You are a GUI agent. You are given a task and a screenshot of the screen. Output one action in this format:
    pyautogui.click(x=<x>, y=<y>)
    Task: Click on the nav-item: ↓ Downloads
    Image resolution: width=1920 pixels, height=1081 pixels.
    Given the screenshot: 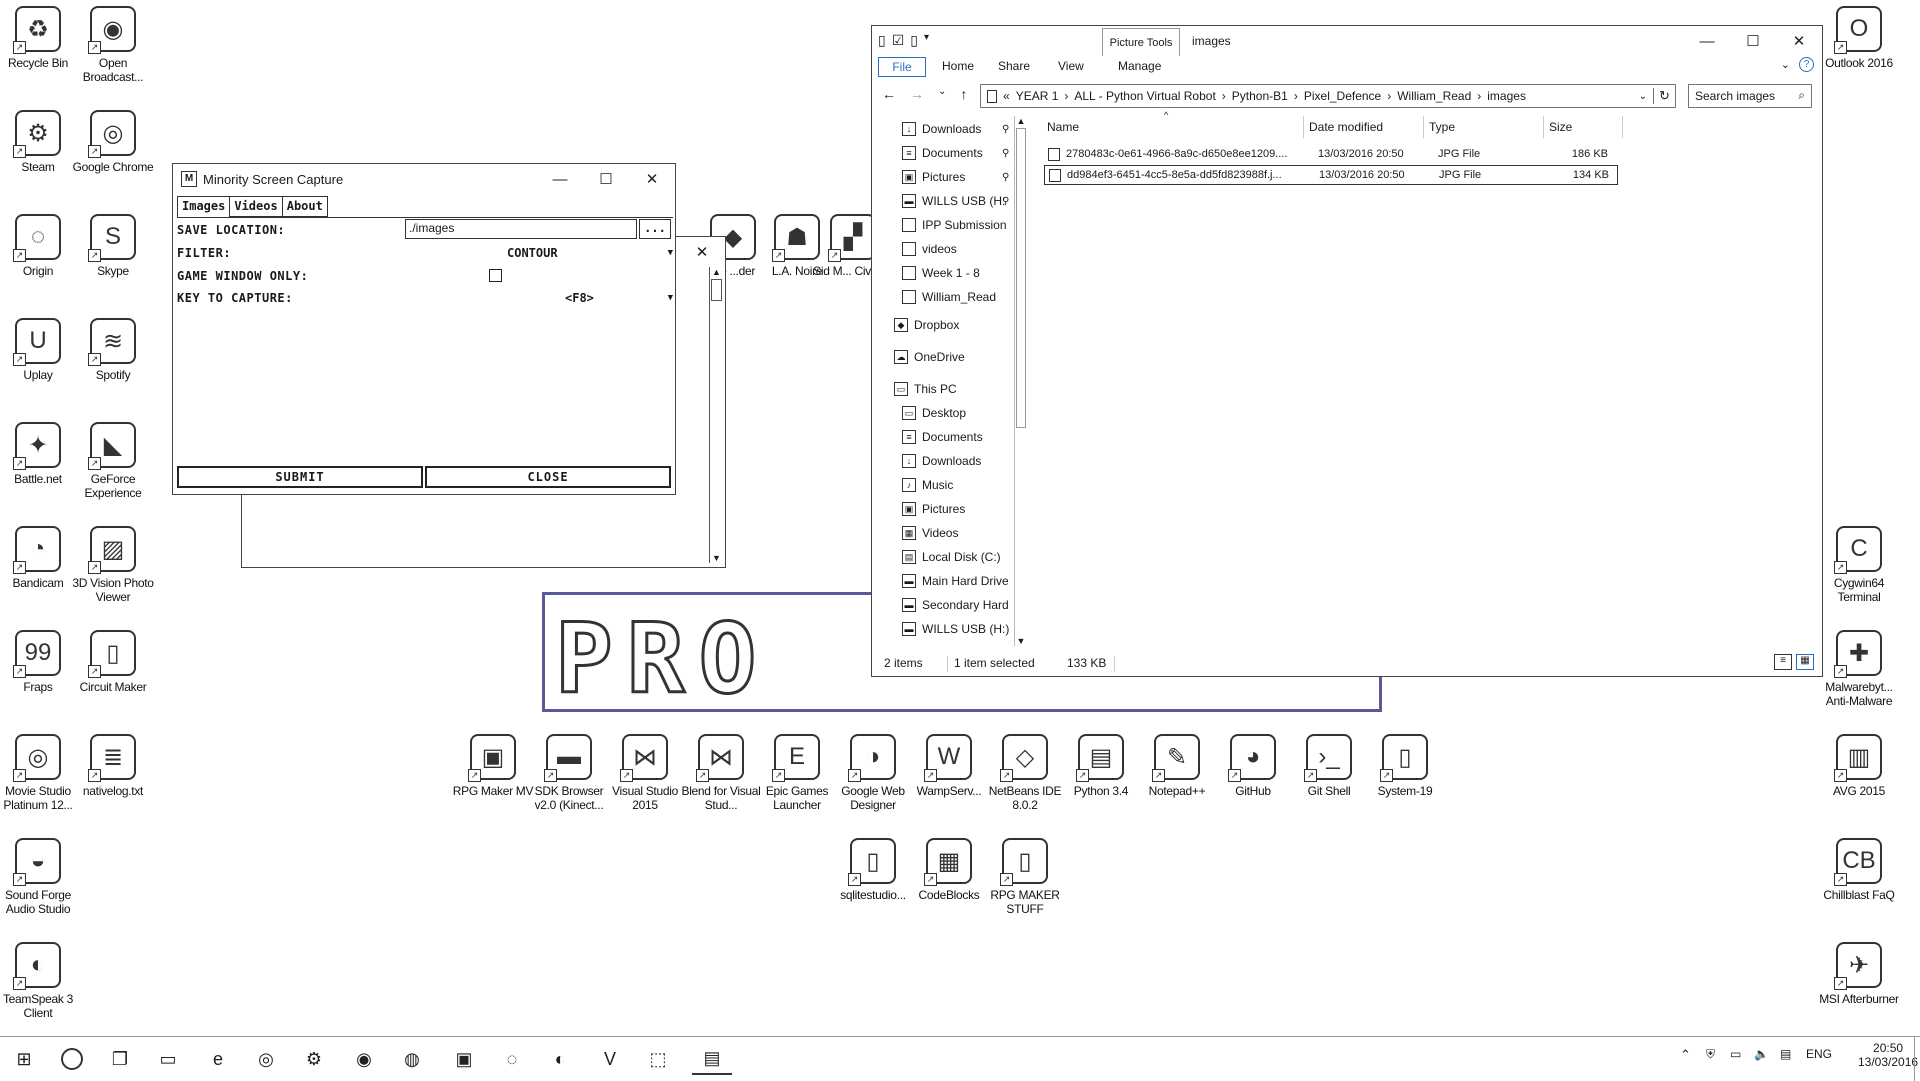 What is the action you would take?
    pyautogui.click(x=941, y=461)
    